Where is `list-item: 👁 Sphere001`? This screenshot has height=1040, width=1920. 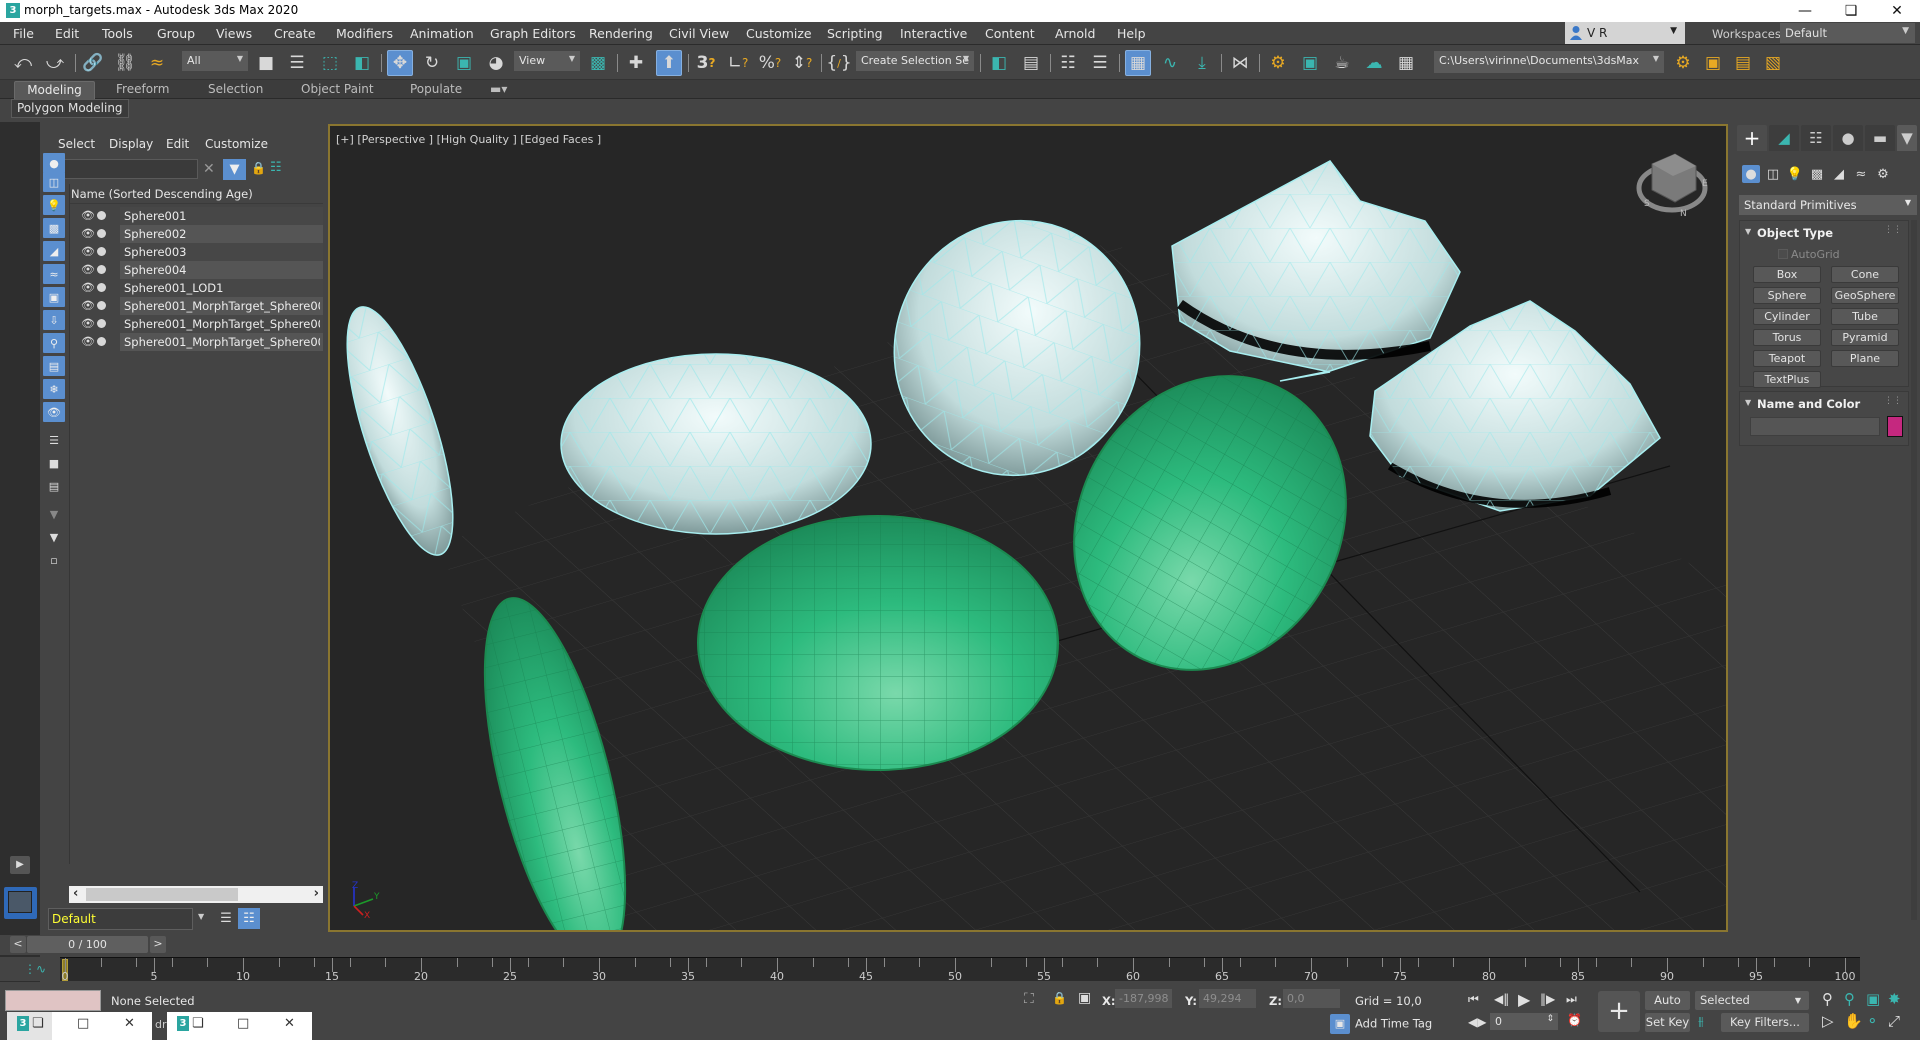 list-item: 👁 Sphere001 is located at coordinates (196, 216).